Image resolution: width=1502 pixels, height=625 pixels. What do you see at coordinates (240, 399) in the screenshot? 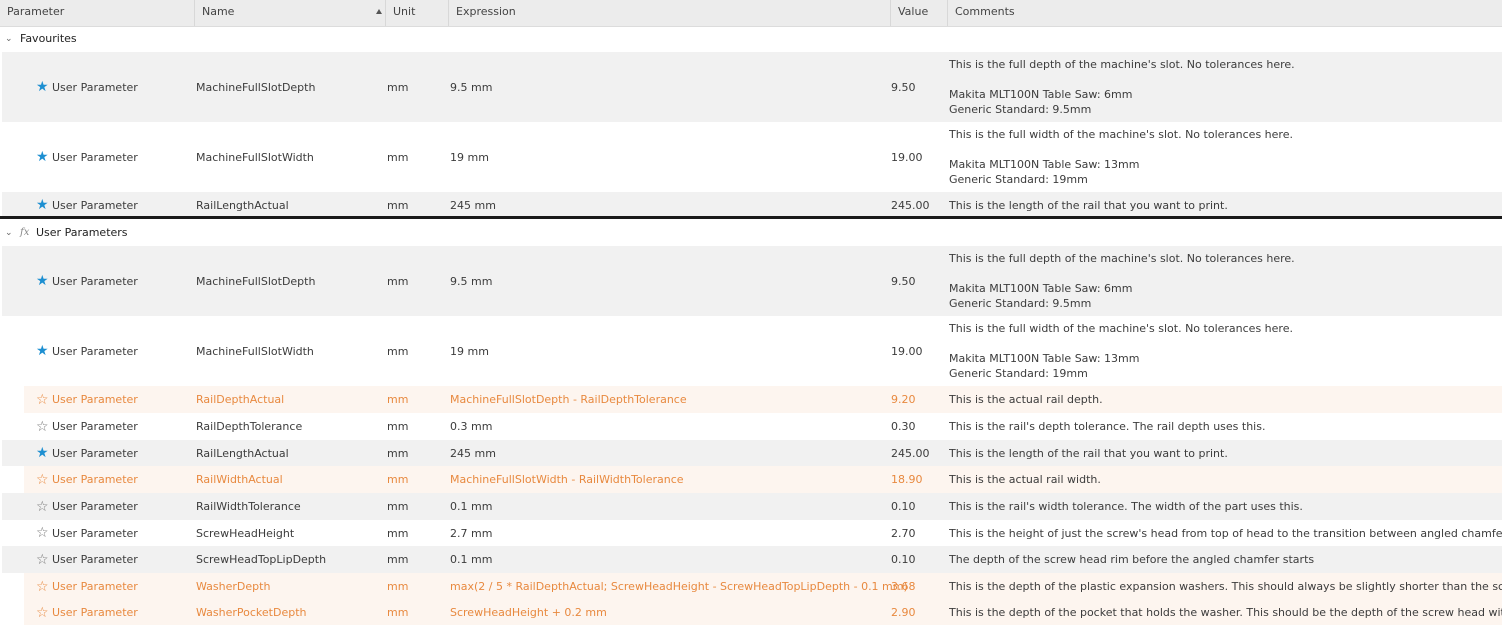
I see `parameter-name-cell: RailDepthActual` at bounding box center [240, 399].